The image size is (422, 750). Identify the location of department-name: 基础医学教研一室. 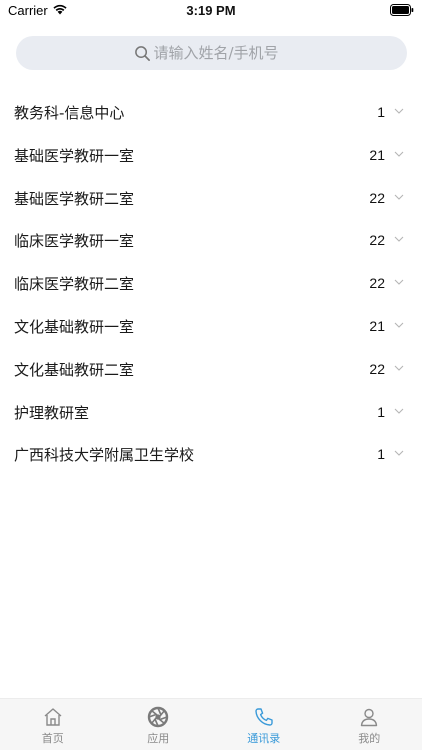
(74, 155).